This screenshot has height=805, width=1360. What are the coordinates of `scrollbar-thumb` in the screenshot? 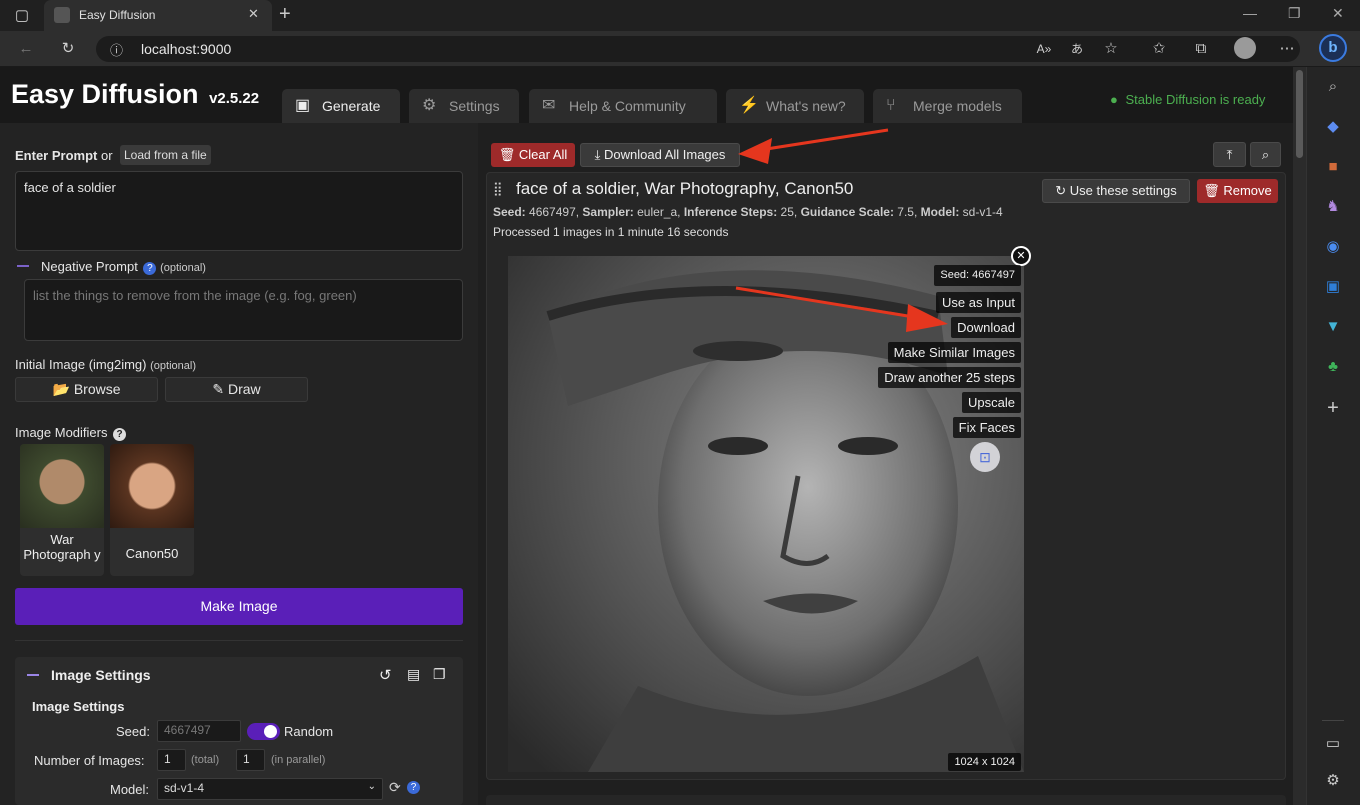 It's located at (1299, 114).